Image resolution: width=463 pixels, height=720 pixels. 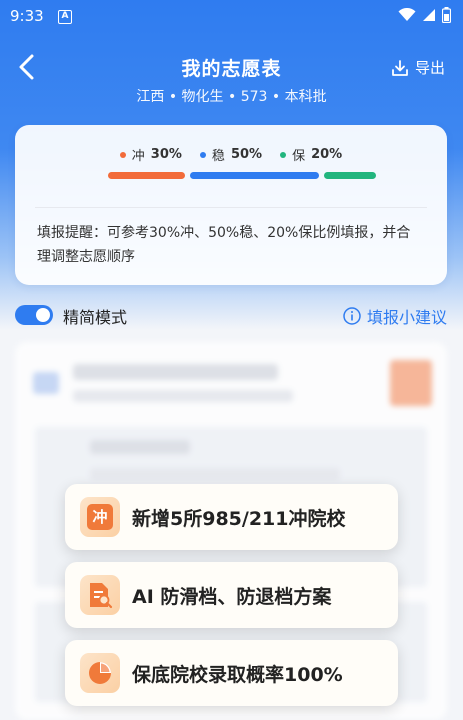 I want to click on document-search-icon, so click(x=100, y=595).